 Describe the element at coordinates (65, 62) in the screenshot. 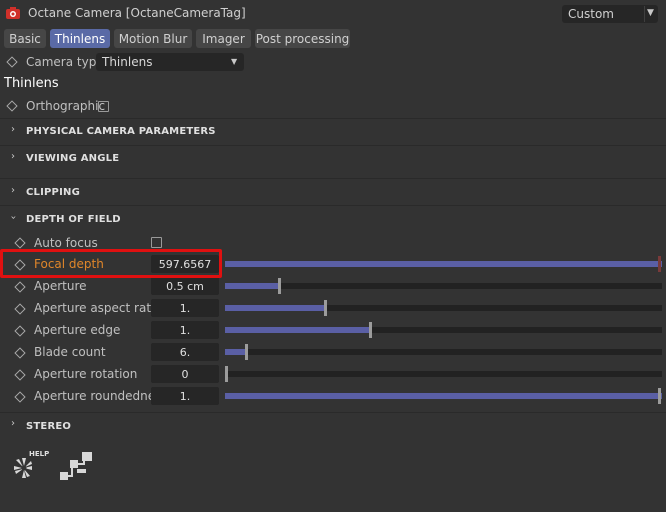

I see `camera-type-label: Camera type` at that location.